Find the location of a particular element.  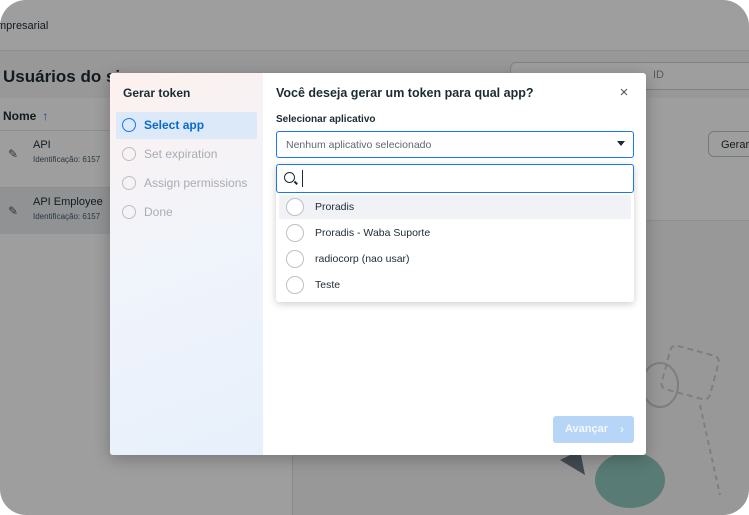

option-teste: Teste is located at coordinates (455, 285).